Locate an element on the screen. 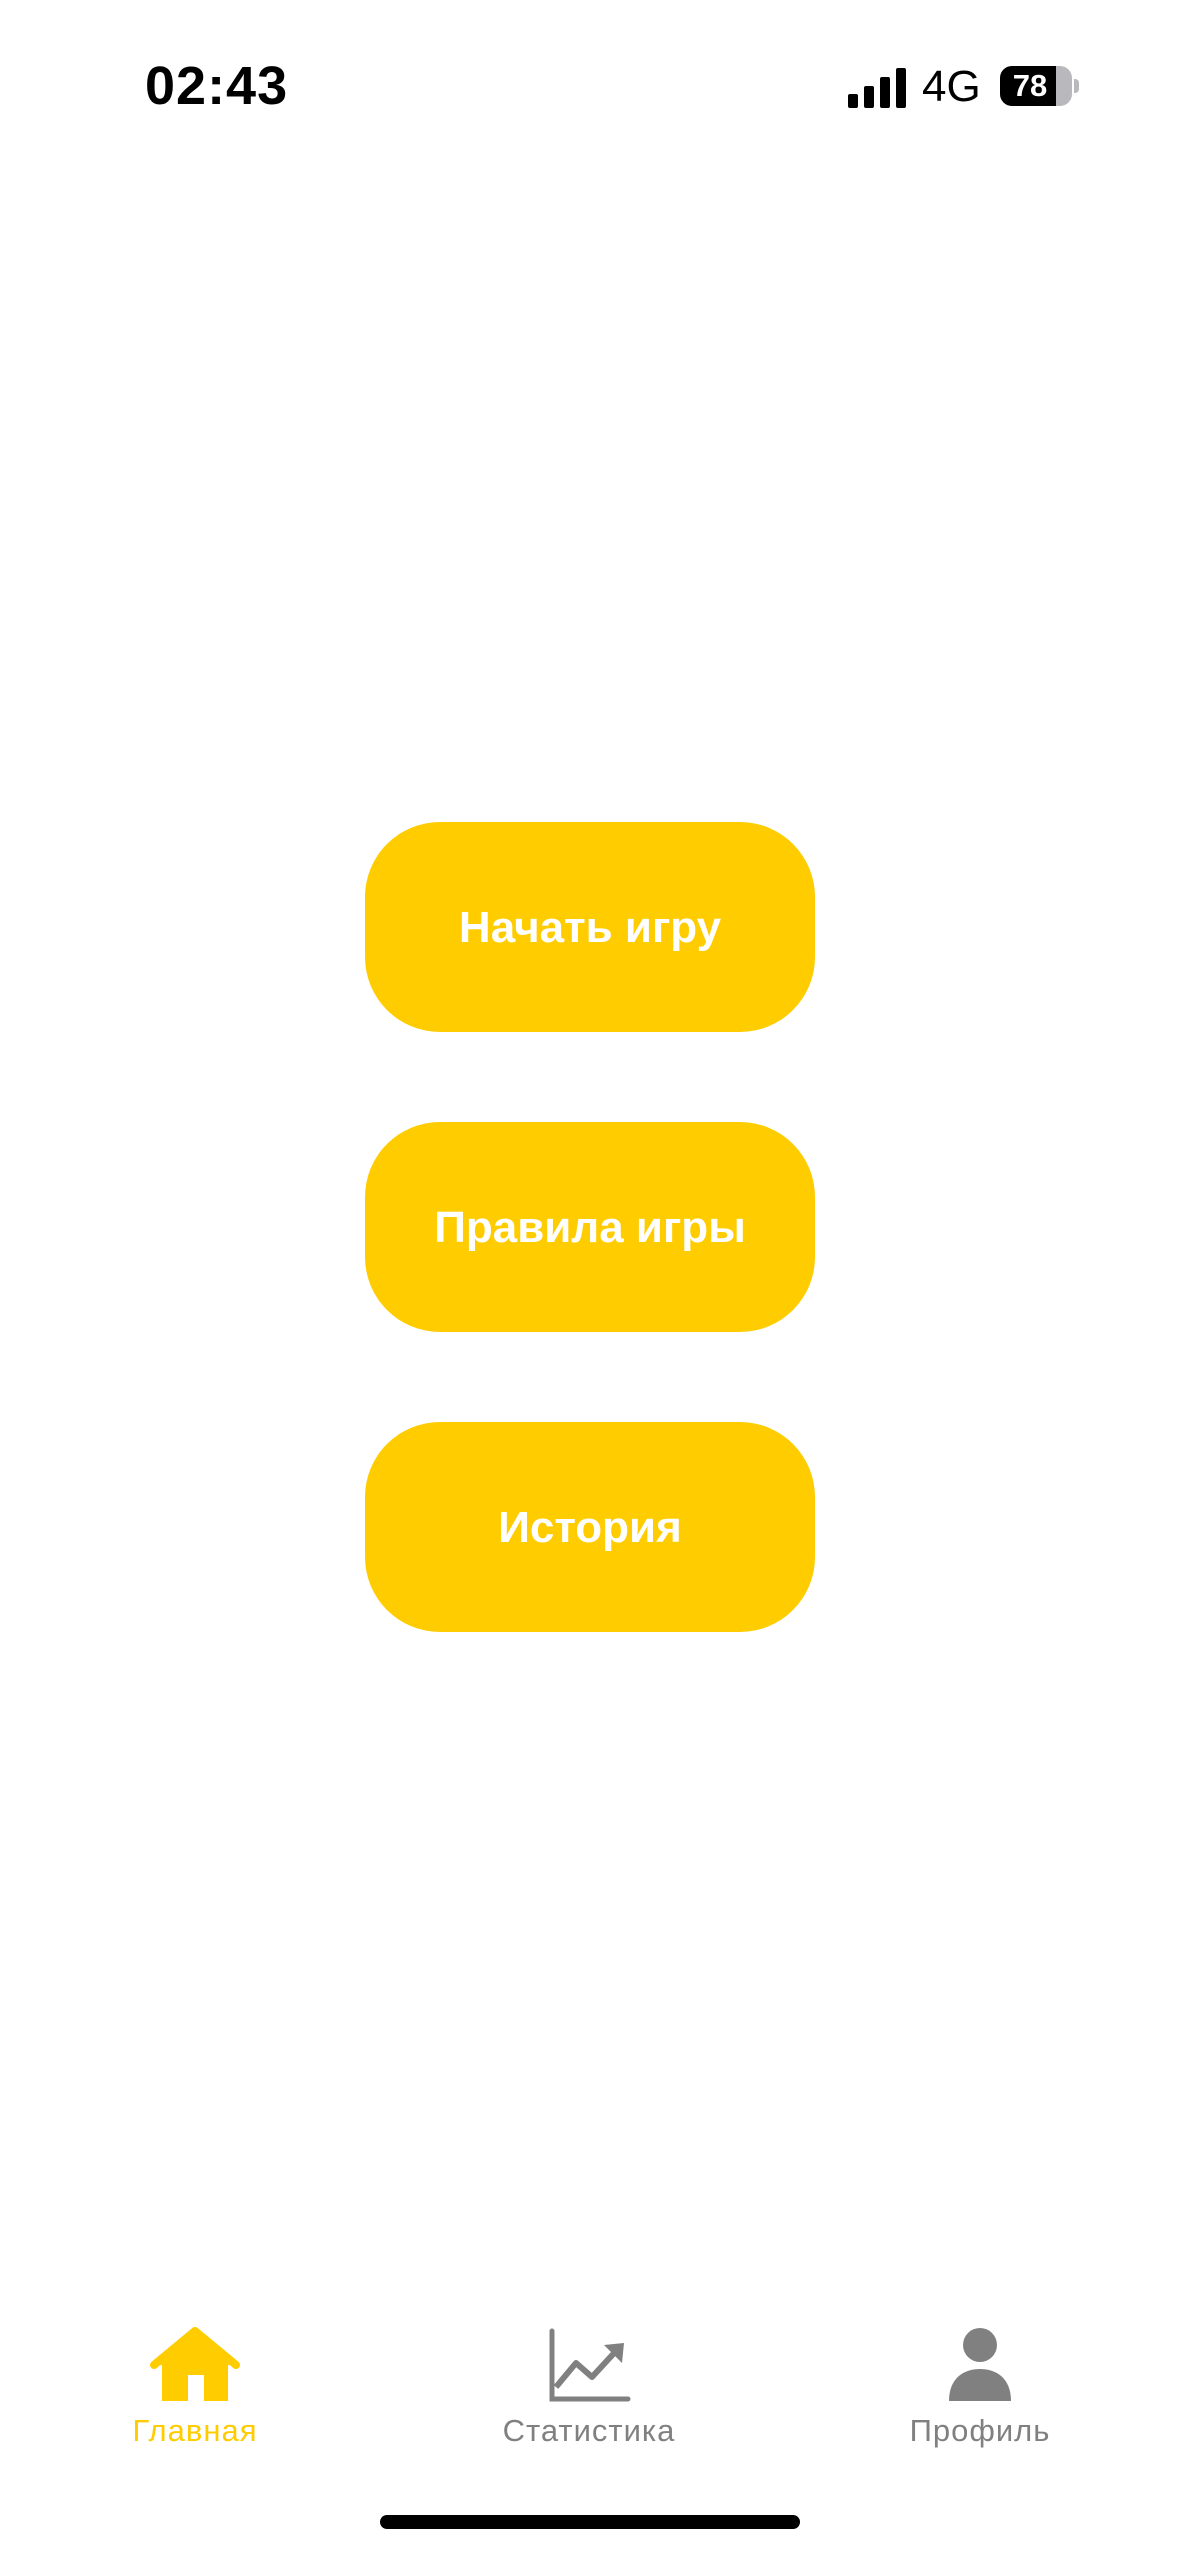 The height and width of the screenshot is (2556, 1179). home-indicator is located at coordinates (590, 2522).